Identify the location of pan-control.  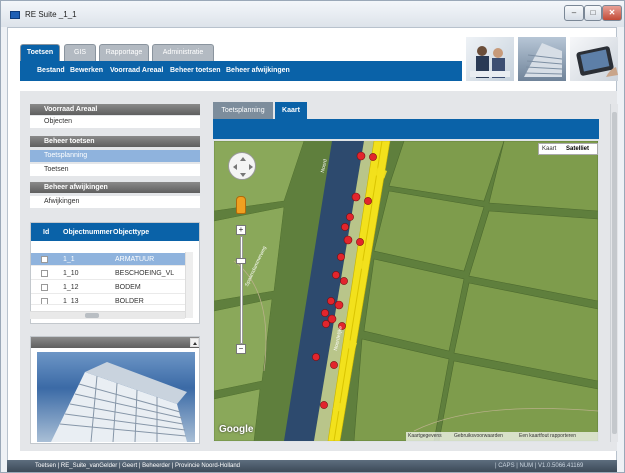
(242, 166).